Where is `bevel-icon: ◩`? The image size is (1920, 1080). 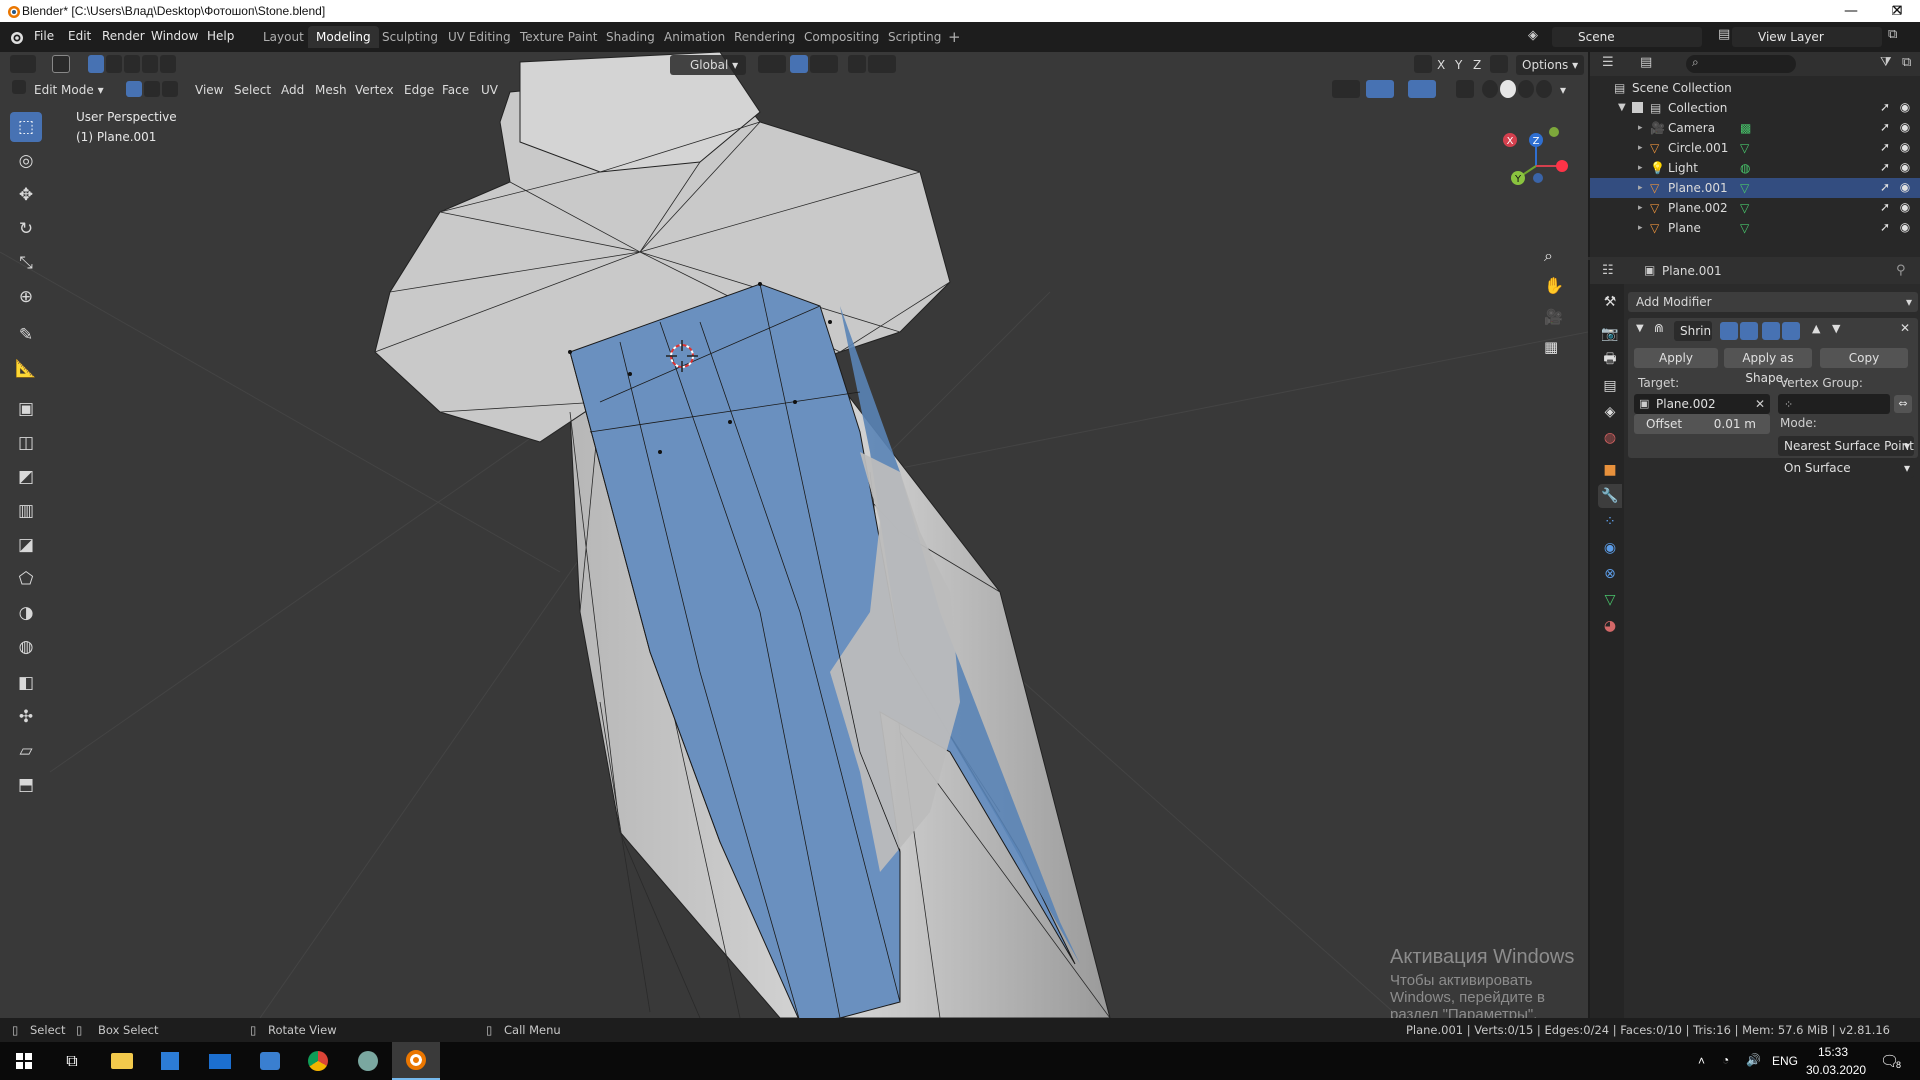
bevel-icon: ◩ is located at coordinates (26, 477).